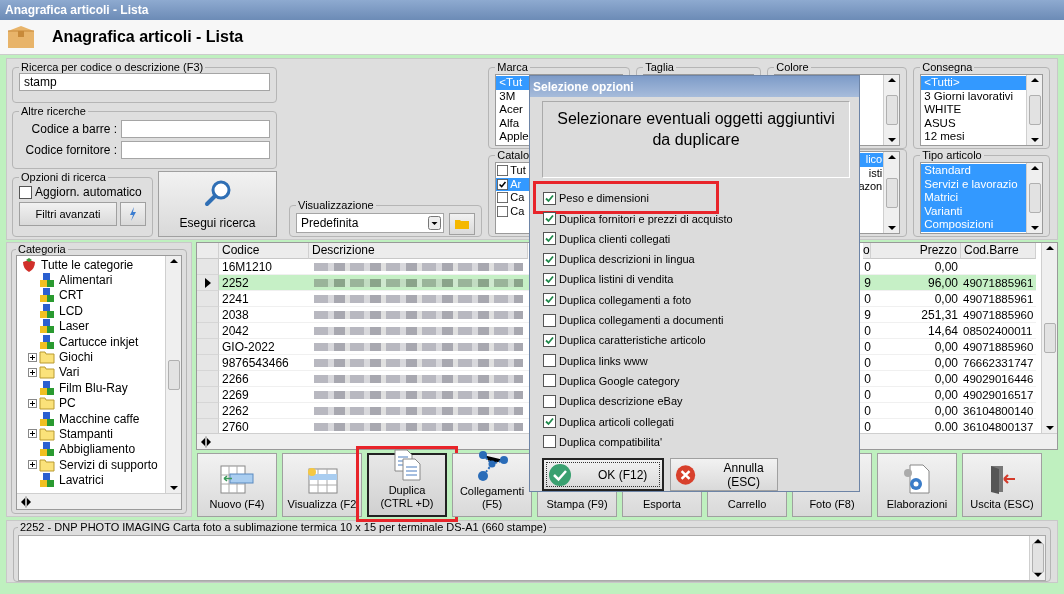 This screenshot has width=1064, height=594. I want to click on item-label: Ar, so click(516, 184).